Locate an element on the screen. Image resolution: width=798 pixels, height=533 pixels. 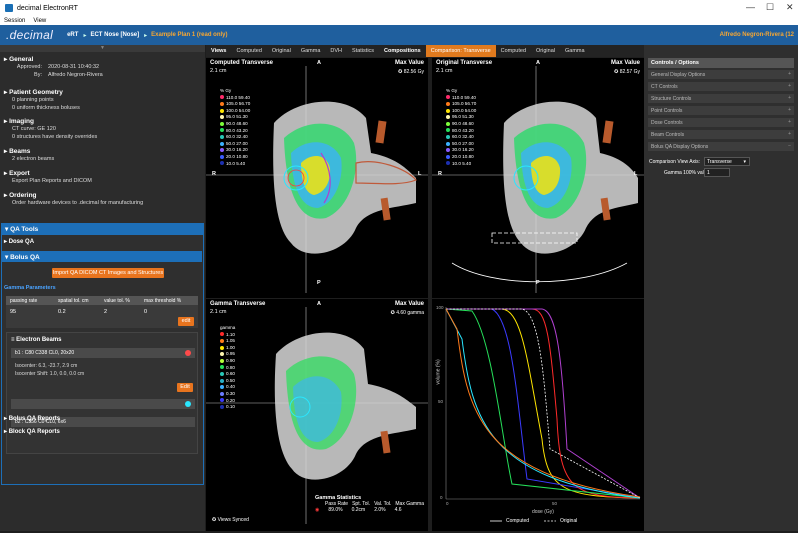
legend-row: 0.40 is located at coordinates (227, 387).